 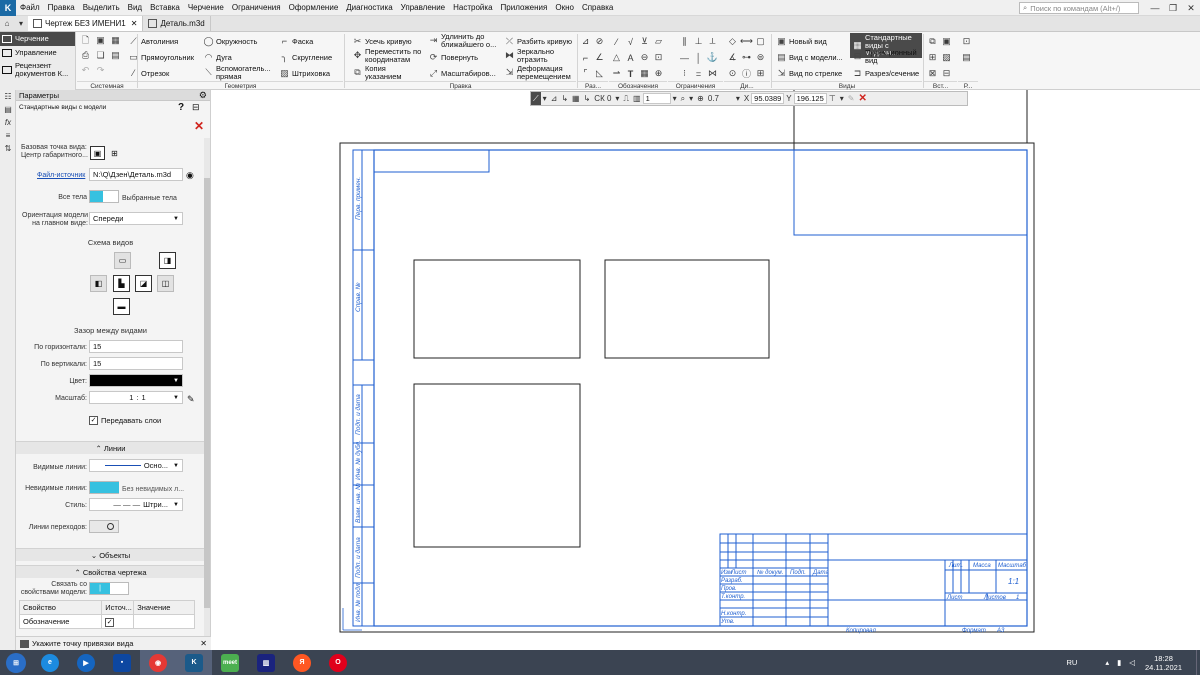 What do you see at coordinates (946, 73) in the screenshot?
I see `insert-table-icon: ⊟` at bounding box center [946, 73].